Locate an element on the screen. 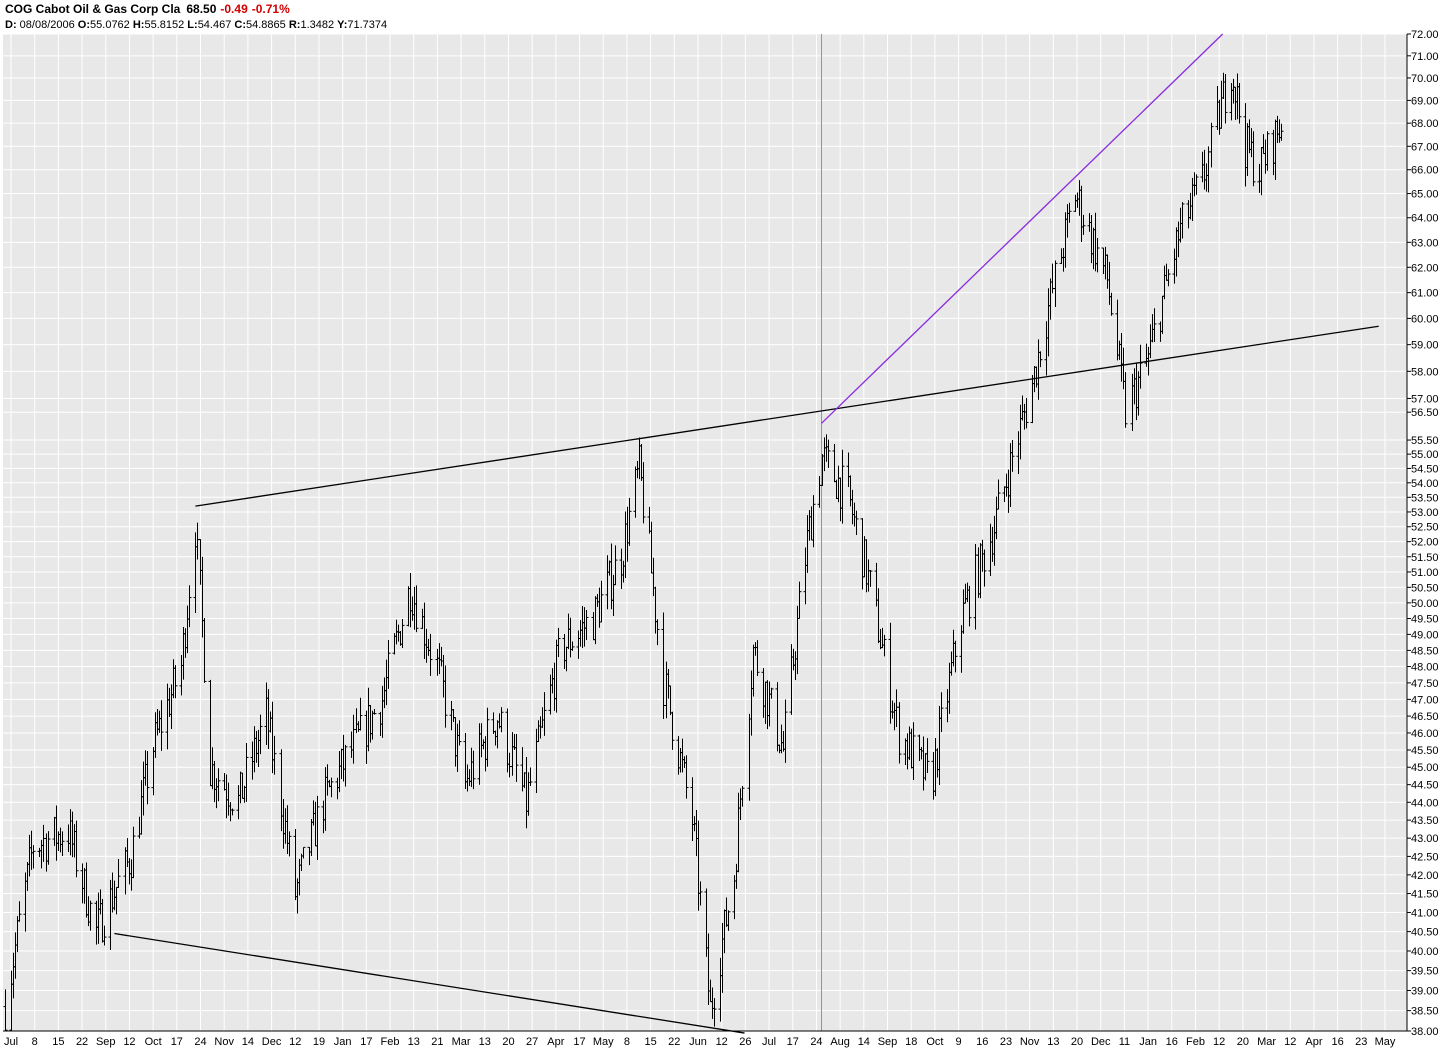  y-tick-label: 50.50 is located at coordinates (1425, 588).